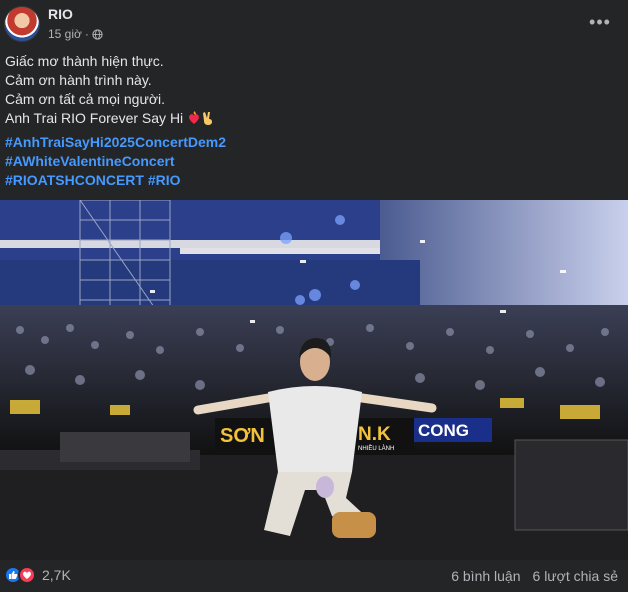  Describe the element at coordinates (374, 434) in the screenshot. I see `stage-sign-nk: N.K` at that location.